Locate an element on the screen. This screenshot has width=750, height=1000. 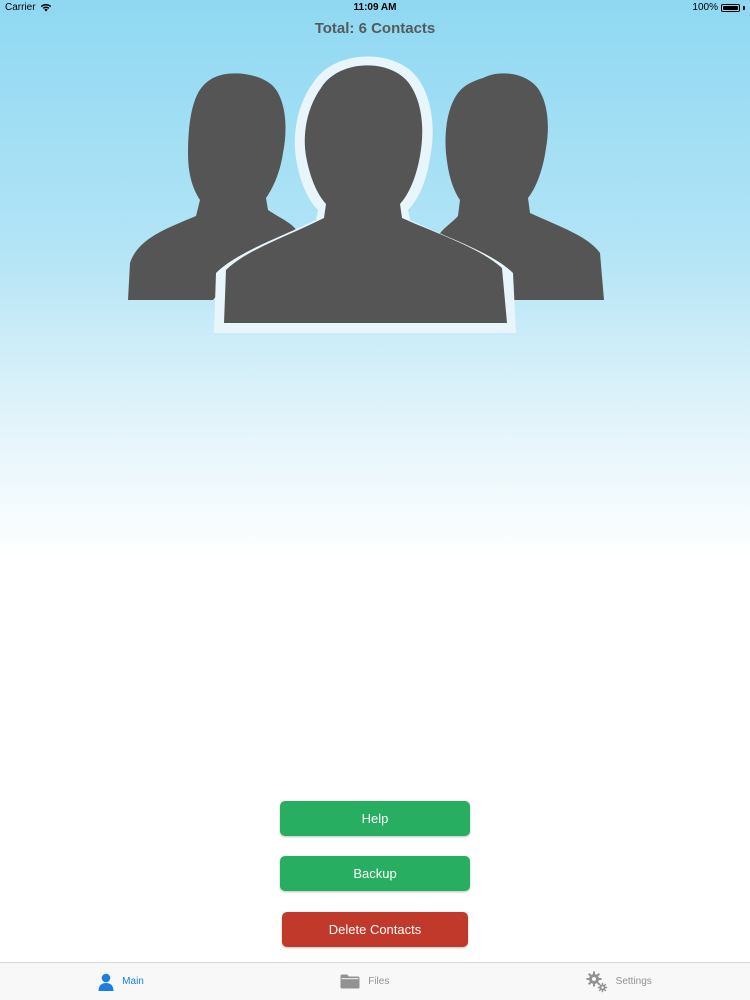
help-button: Help is located at coordinates (375, 818).